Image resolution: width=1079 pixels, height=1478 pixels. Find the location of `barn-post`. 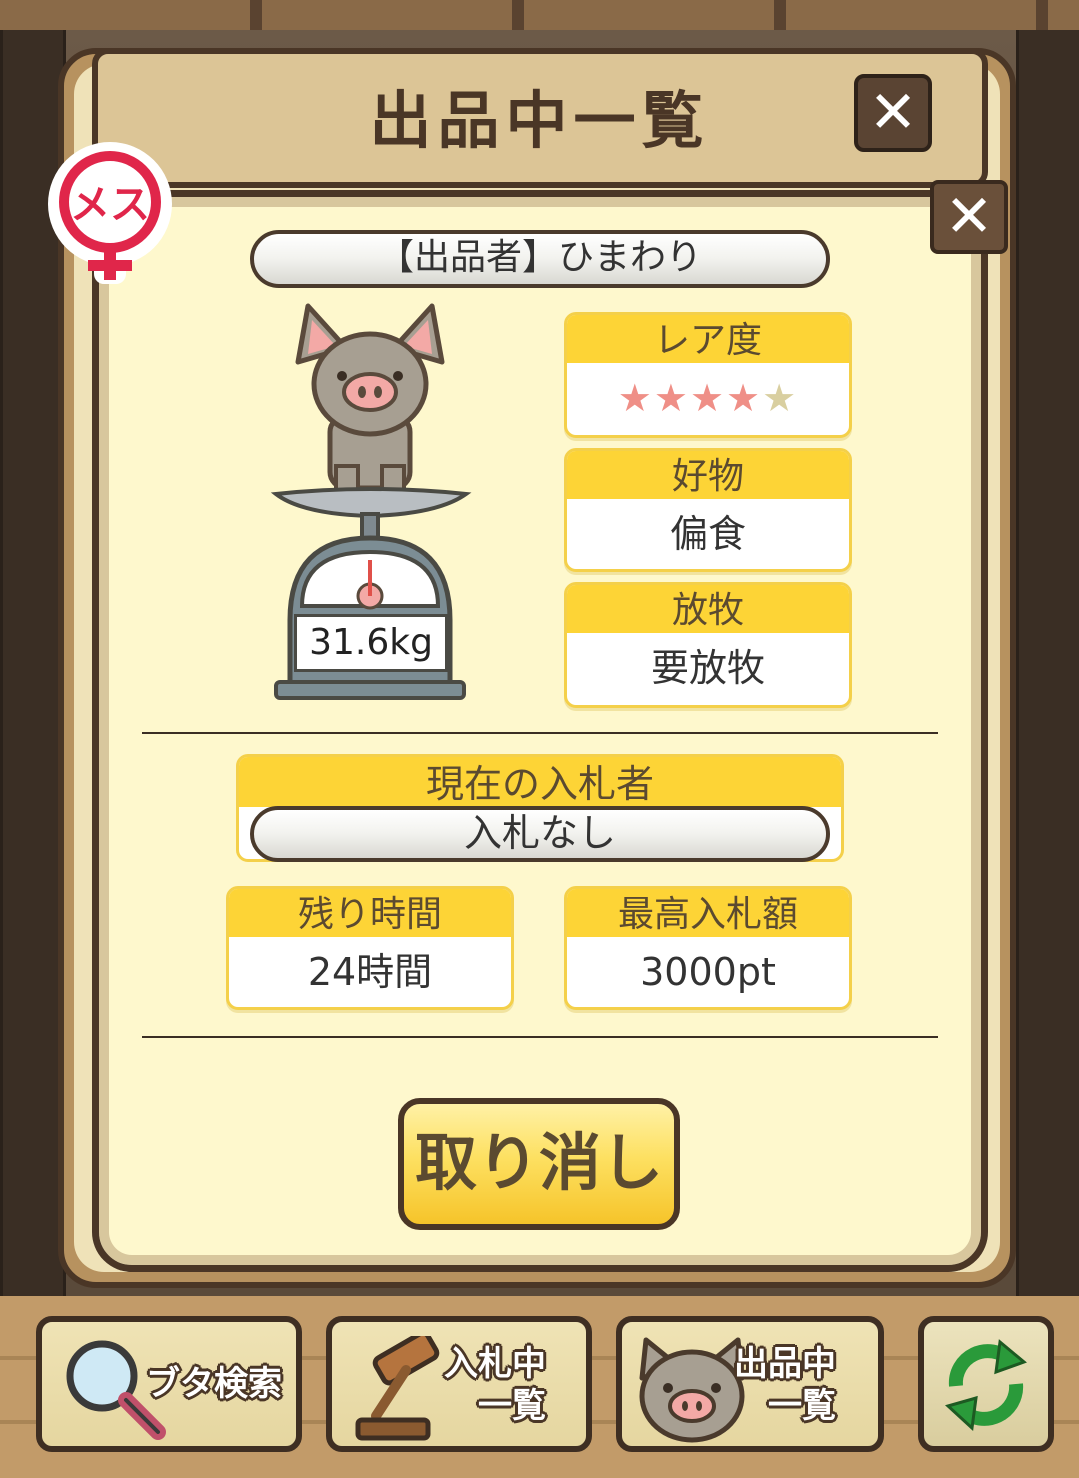

barn-post is located at coordinates (1047, 665).